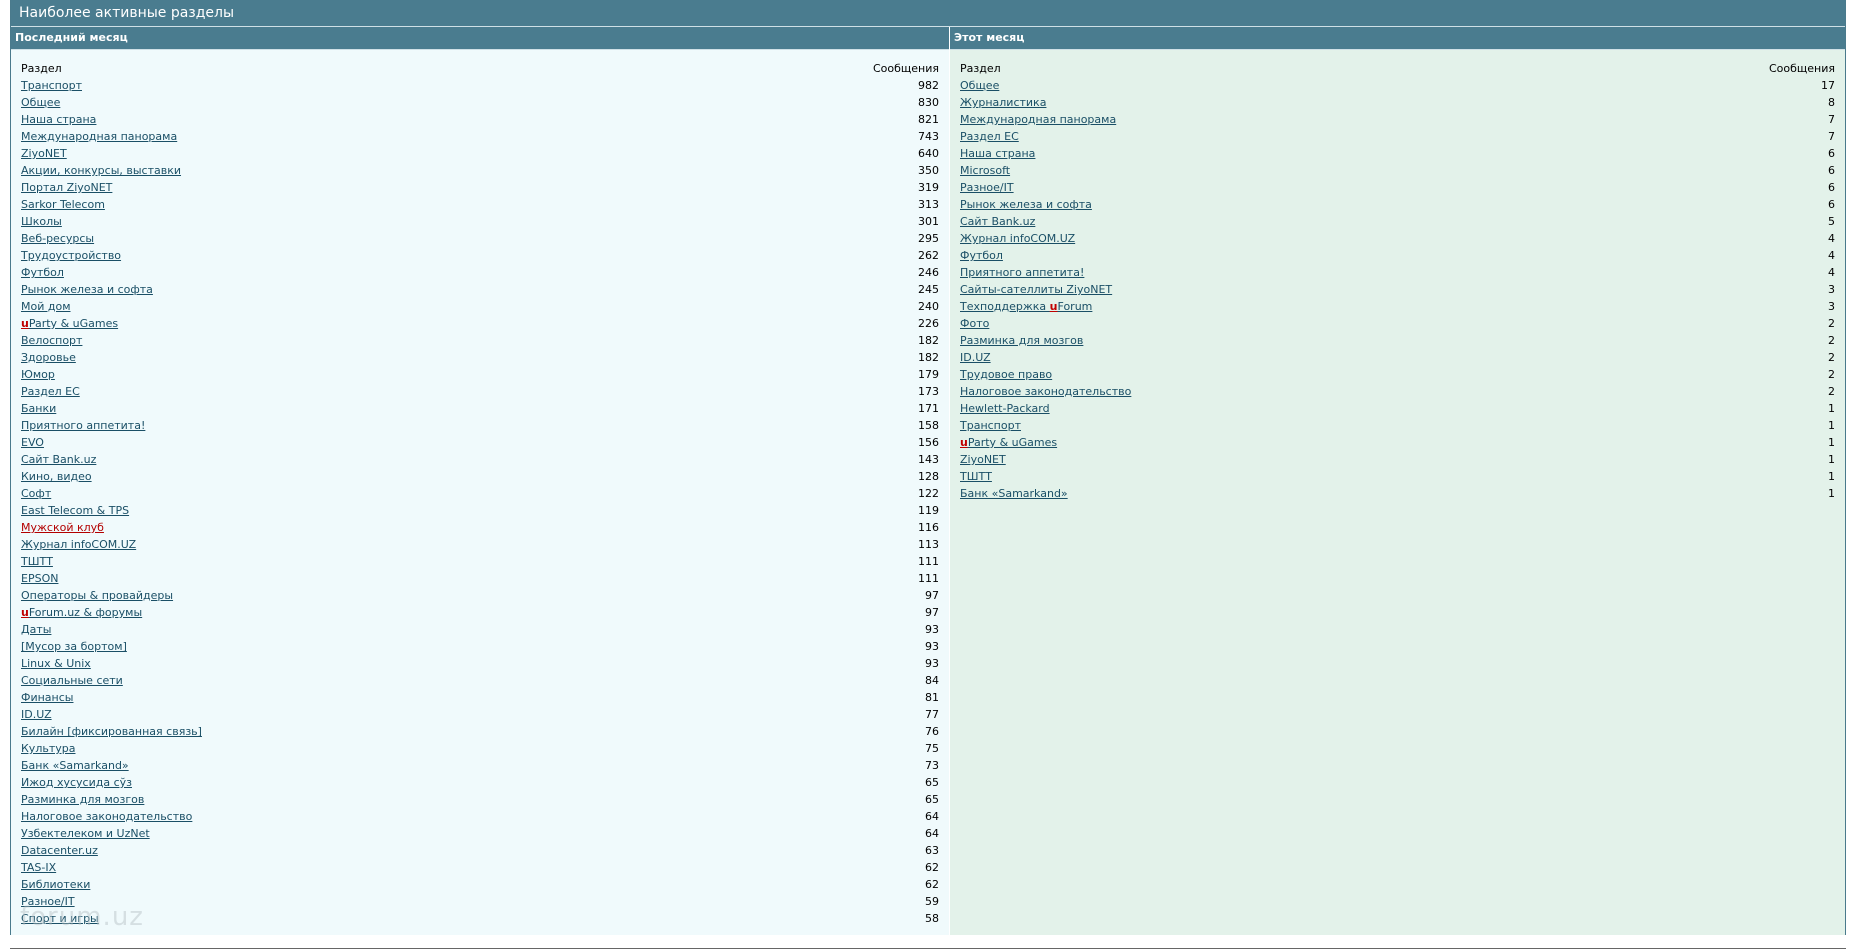  Describe the element at coordinates (980, 68) in the screenshot. I see `col-section-header: Раздел` at that location.